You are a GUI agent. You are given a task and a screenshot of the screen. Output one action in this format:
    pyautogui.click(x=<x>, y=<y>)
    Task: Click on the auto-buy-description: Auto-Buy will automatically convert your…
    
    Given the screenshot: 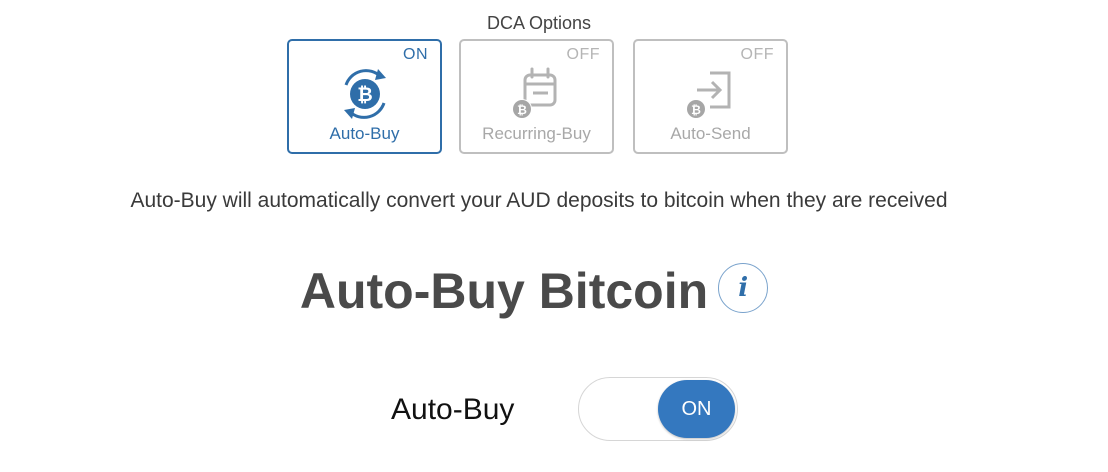 What is the action you would take?
    pyautogui.click(x=539, y=200)
    